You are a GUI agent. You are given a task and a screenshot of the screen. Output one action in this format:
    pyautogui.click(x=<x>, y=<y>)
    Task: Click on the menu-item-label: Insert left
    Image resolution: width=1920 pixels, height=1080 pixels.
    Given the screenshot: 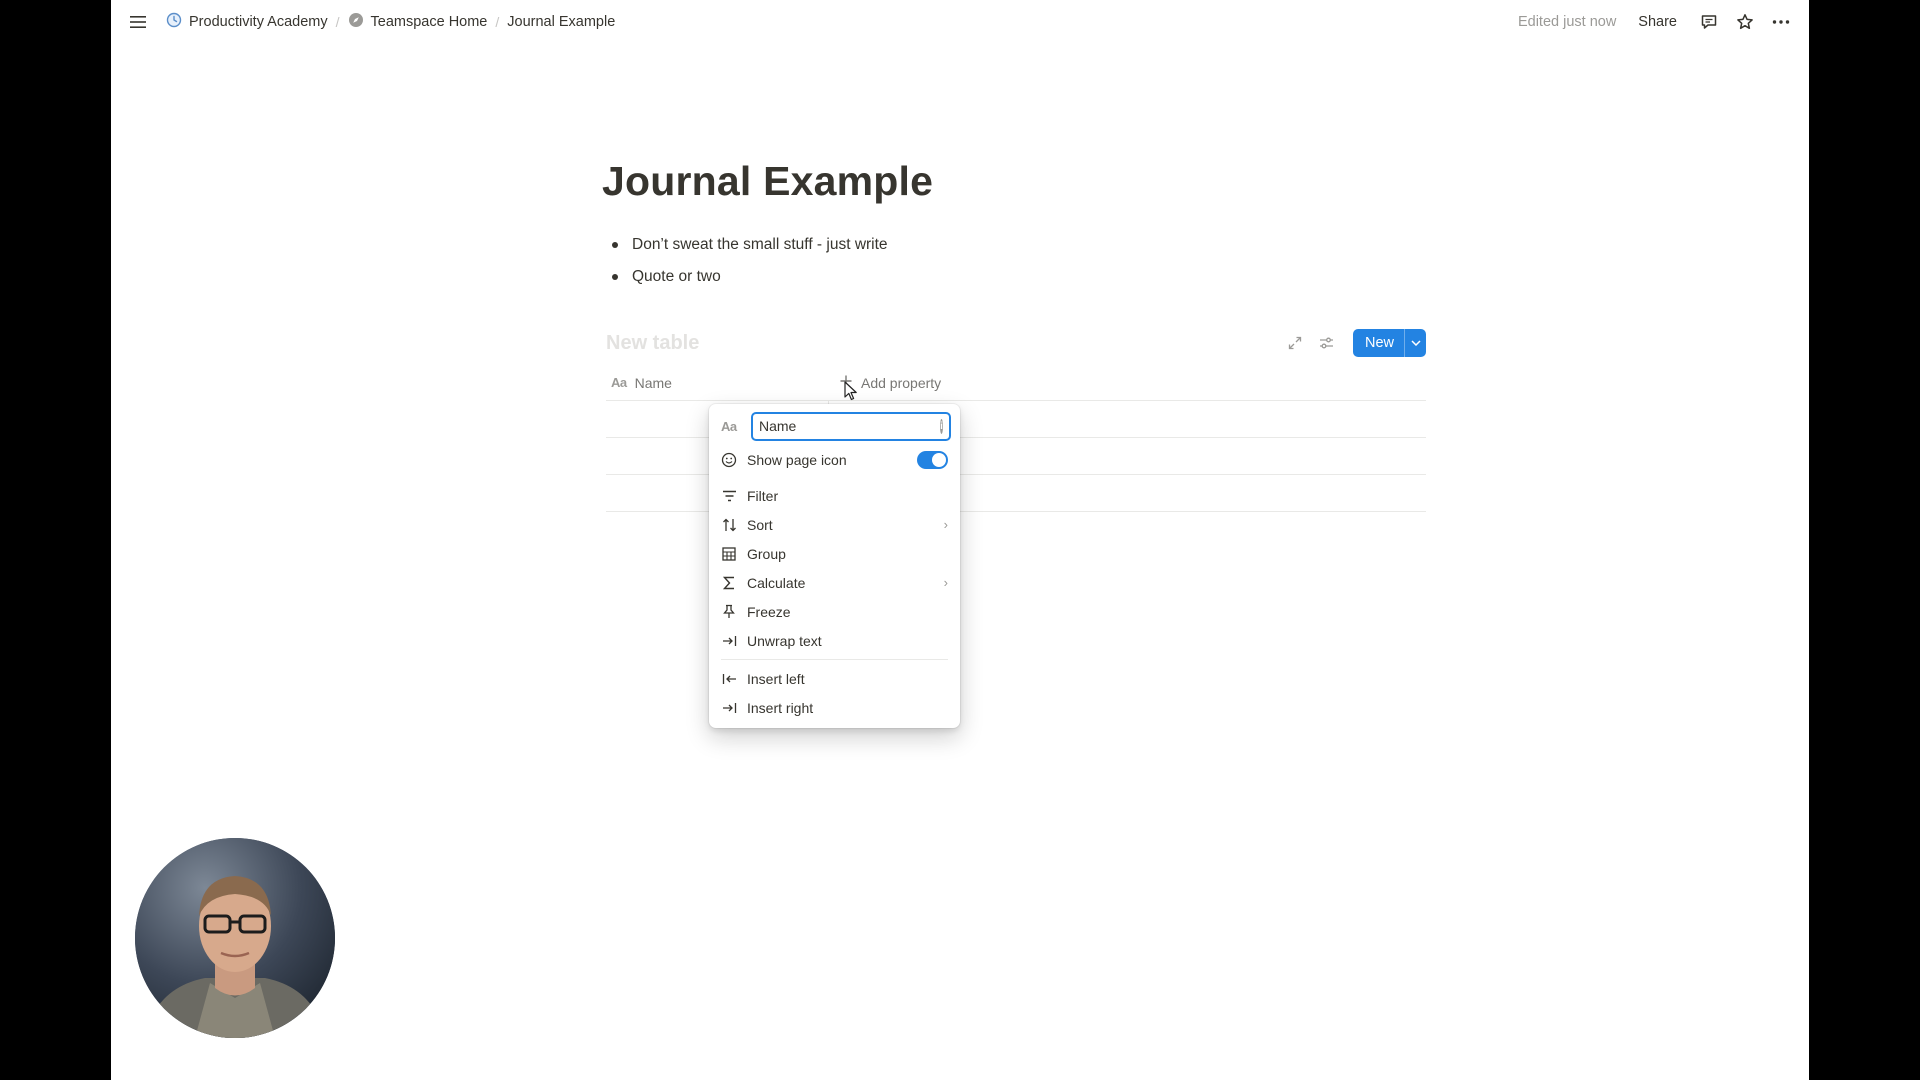 What is the action you would take?
    pyautogui.click(x=776, y=678)
    